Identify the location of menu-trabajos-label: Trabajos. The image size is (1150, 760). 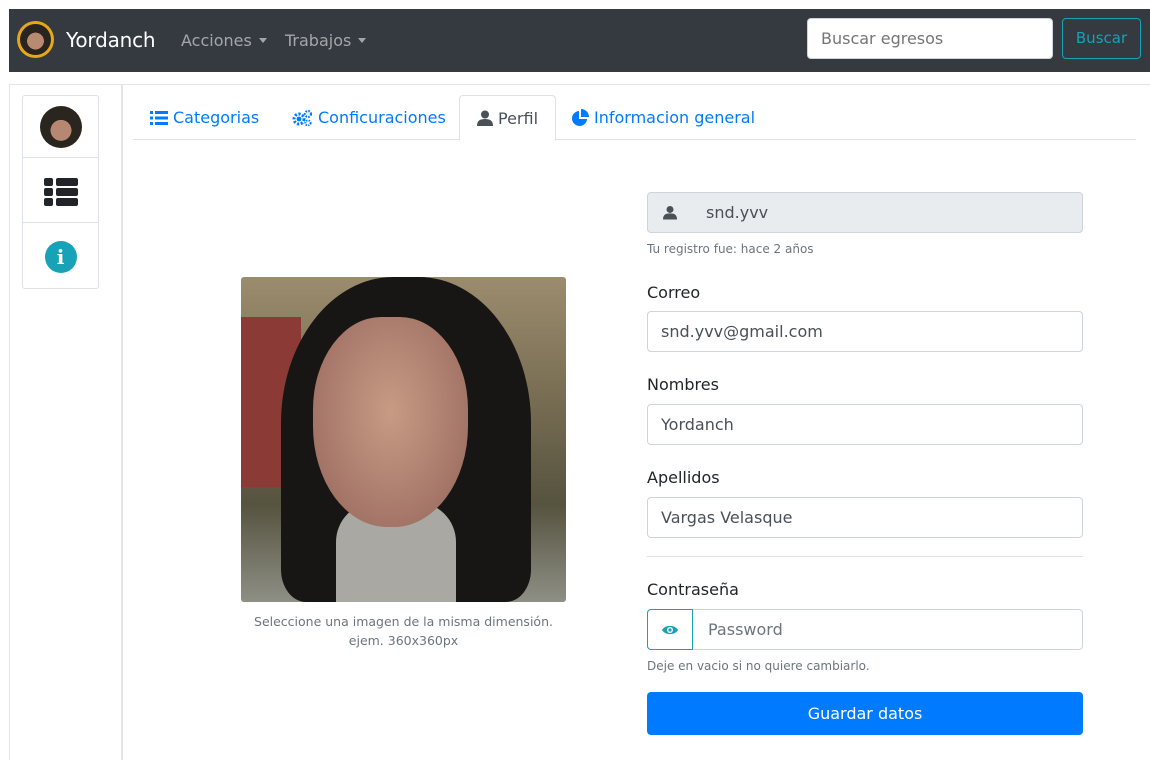
(318, 40).